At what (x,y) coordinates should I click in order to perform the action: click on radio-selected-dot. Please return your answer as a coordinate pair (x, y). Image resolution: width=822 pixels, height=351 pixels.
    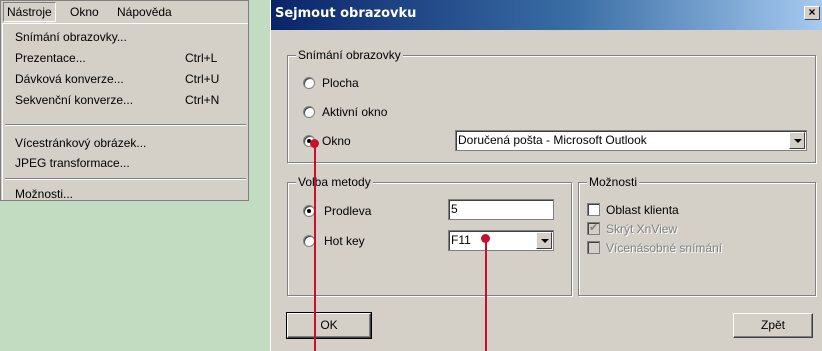
    Looking at the image, I should click on (309, 211).